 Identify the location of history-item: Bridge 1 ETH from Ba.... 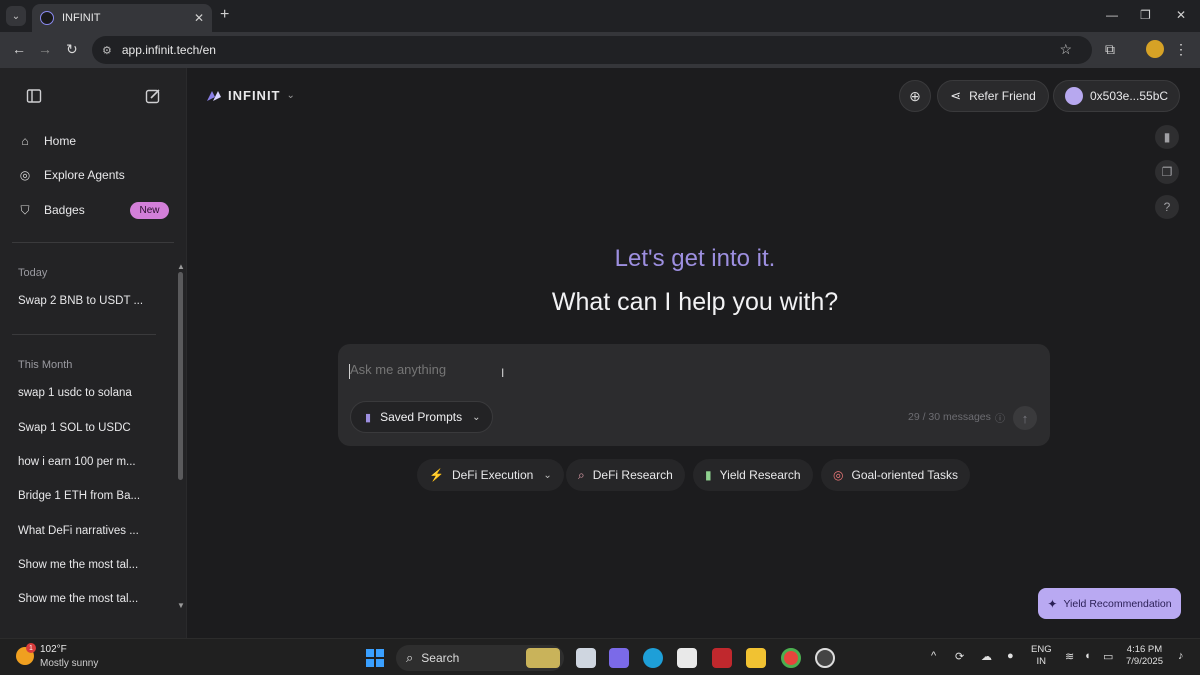
(88, 496).